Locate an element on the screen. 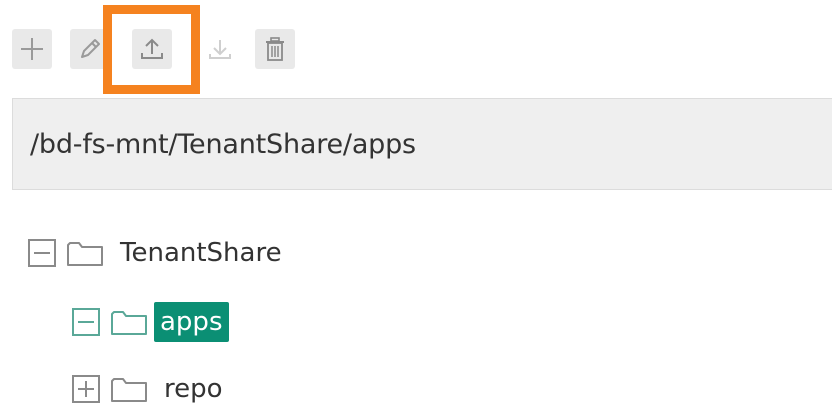 Image resolution: width=832 pixels, height=407 pixels. rename-button is located at coordinates (90, 49).